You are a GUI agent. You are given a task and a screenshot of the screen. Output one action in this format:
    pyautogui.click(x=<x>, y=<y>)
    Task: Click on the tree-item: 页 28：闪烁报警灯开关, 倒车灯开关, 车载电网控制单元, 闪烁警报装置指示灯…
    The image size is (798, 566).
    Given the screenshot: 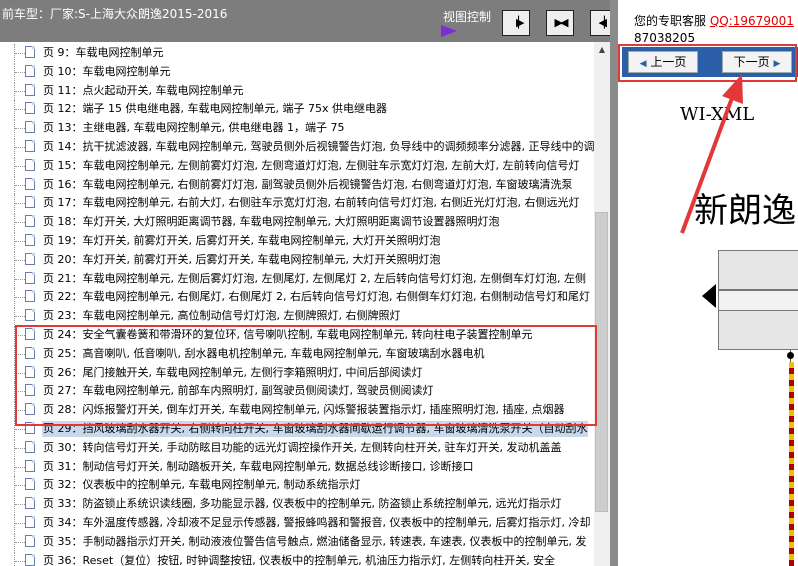 What is the action you would take?
    pyautogui.click(x=297, y=410)
    